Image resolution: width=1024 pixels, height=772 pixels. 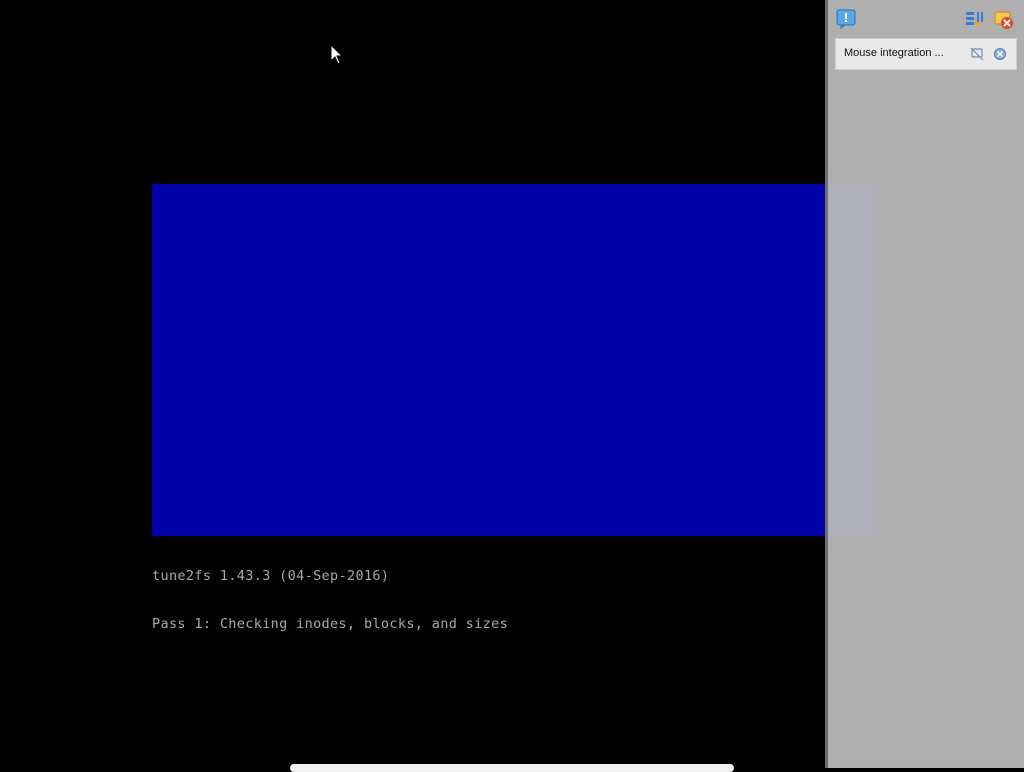 What do you see at coordinates (977, 54) in the screenshot?
I see `do-not-show-again-icon` at bounding box center [977, 54].